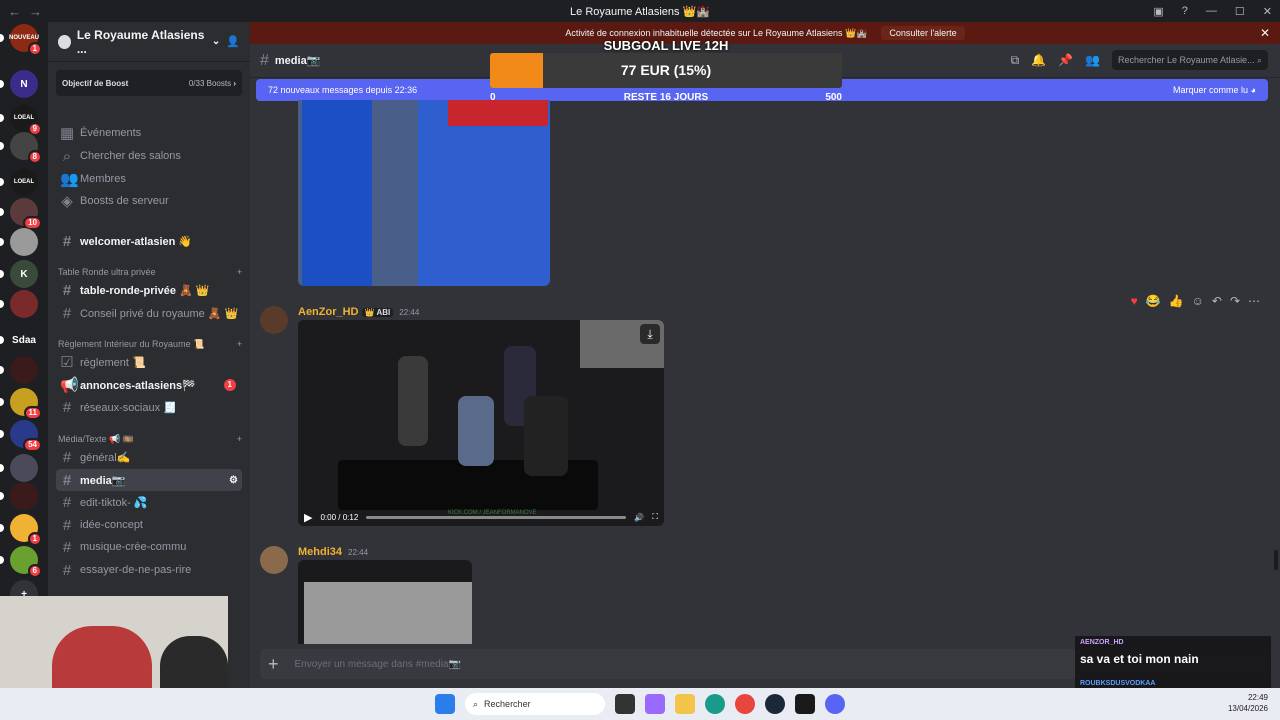 This screenshot has height=720, width=1280. What do you see at coordinates (150, 439) in the screenshot?
I see `category-media: Média/Texte 📢 🎞️ +` at bounding box center [150, 439].